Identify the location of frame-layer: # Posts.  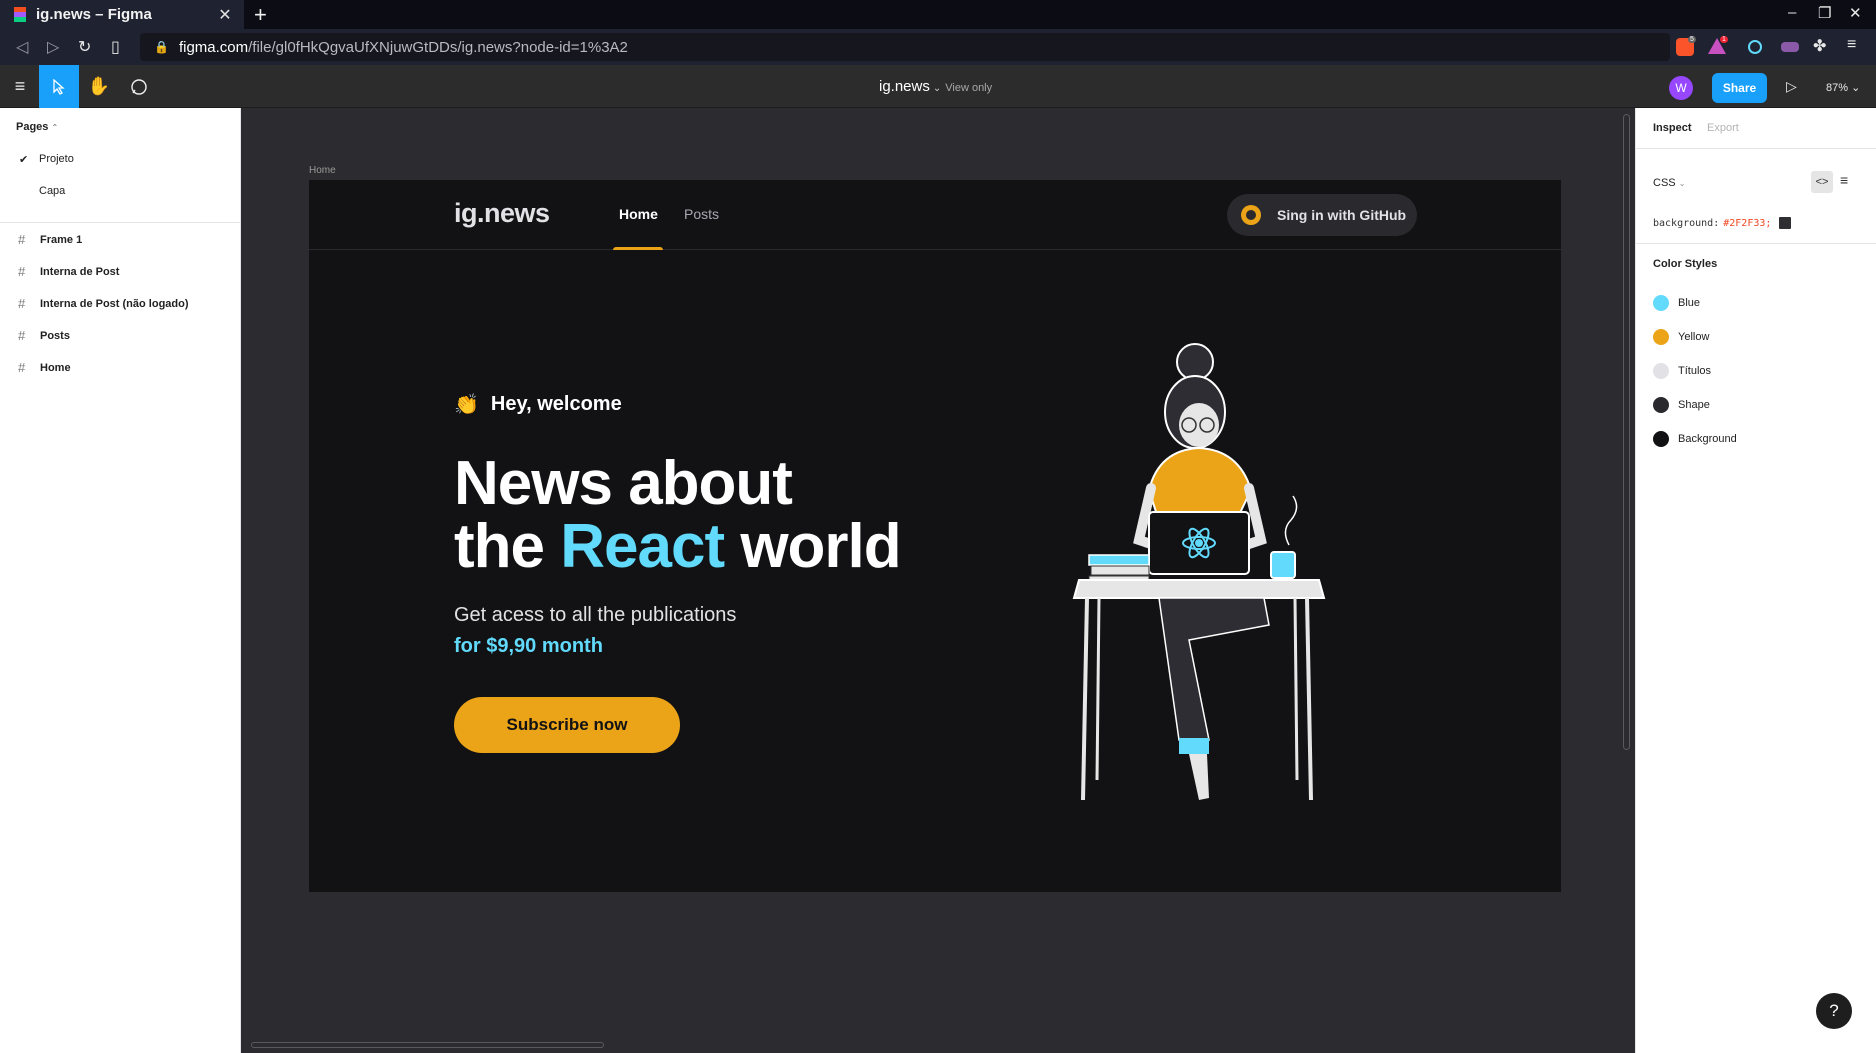
(44, 335).